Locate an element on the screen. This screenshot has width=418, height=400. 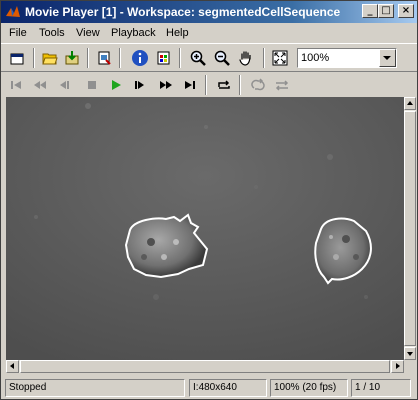
new-window-icon is located at coordinates (18, 58).